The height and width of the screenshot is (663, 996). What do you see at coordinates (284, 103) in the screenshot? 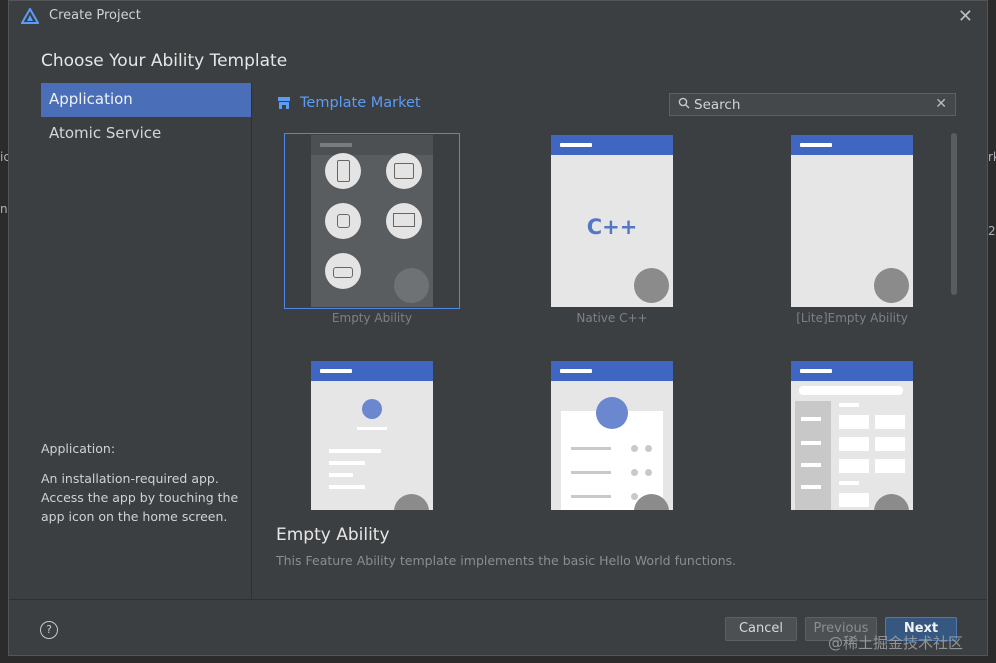
I see `store-icon` at bounding box center [284, 103].